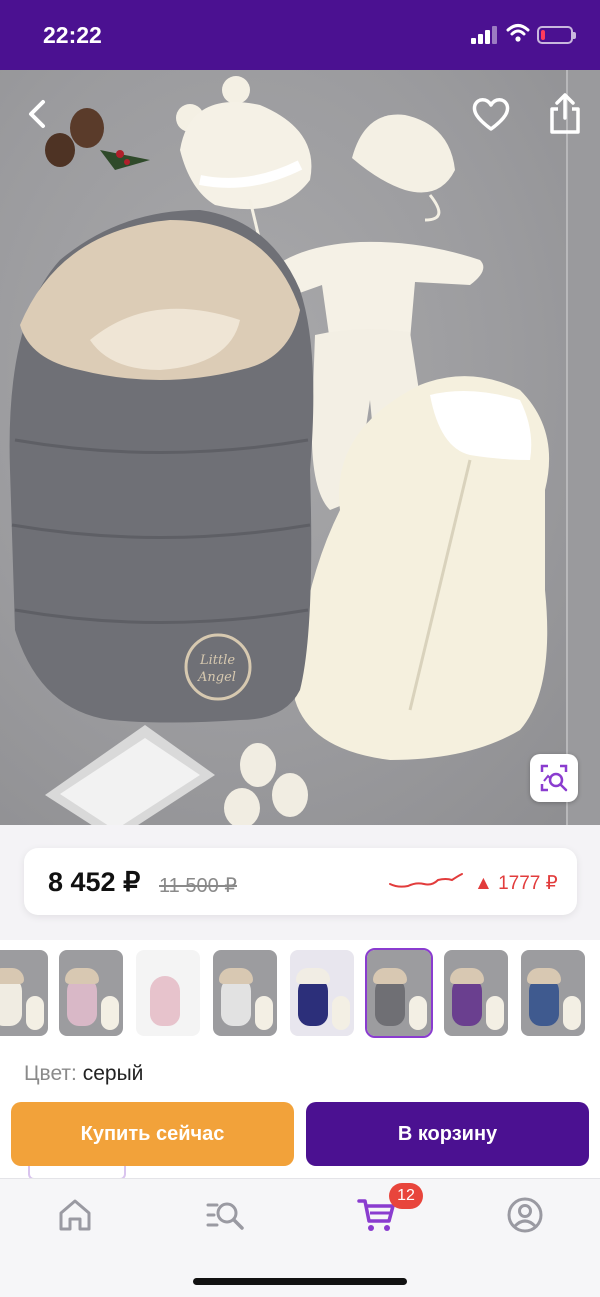  I want to click on current-price: 8 452 ₽, so click(94, 882).